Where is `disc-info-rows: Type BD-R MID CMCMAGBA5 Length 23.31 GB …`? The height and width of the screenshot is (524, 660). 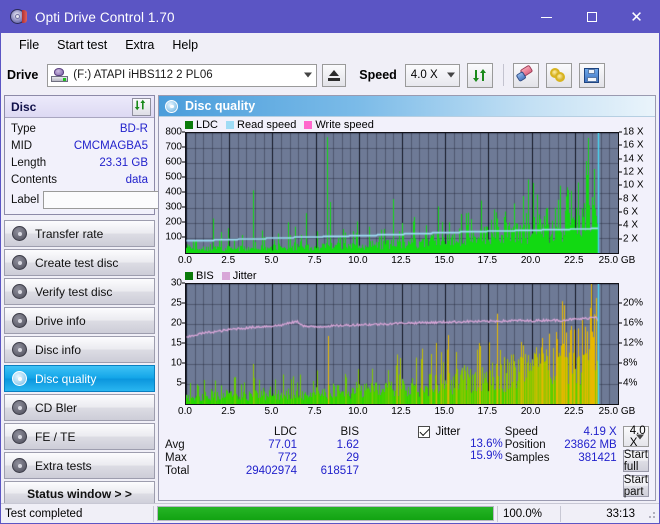
disc-info-rows: Type BD-R MID CMCMAGBA5 Length 23.31 GB … is located at coordinates (109, 166).